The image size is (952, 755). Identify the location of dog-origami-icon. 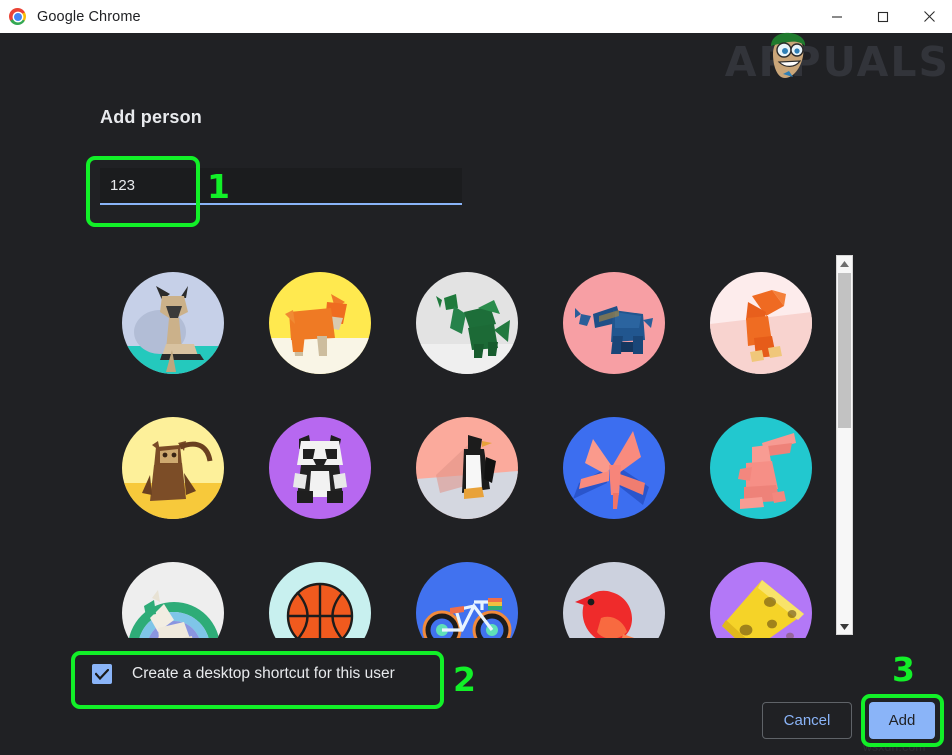
(319, 322).